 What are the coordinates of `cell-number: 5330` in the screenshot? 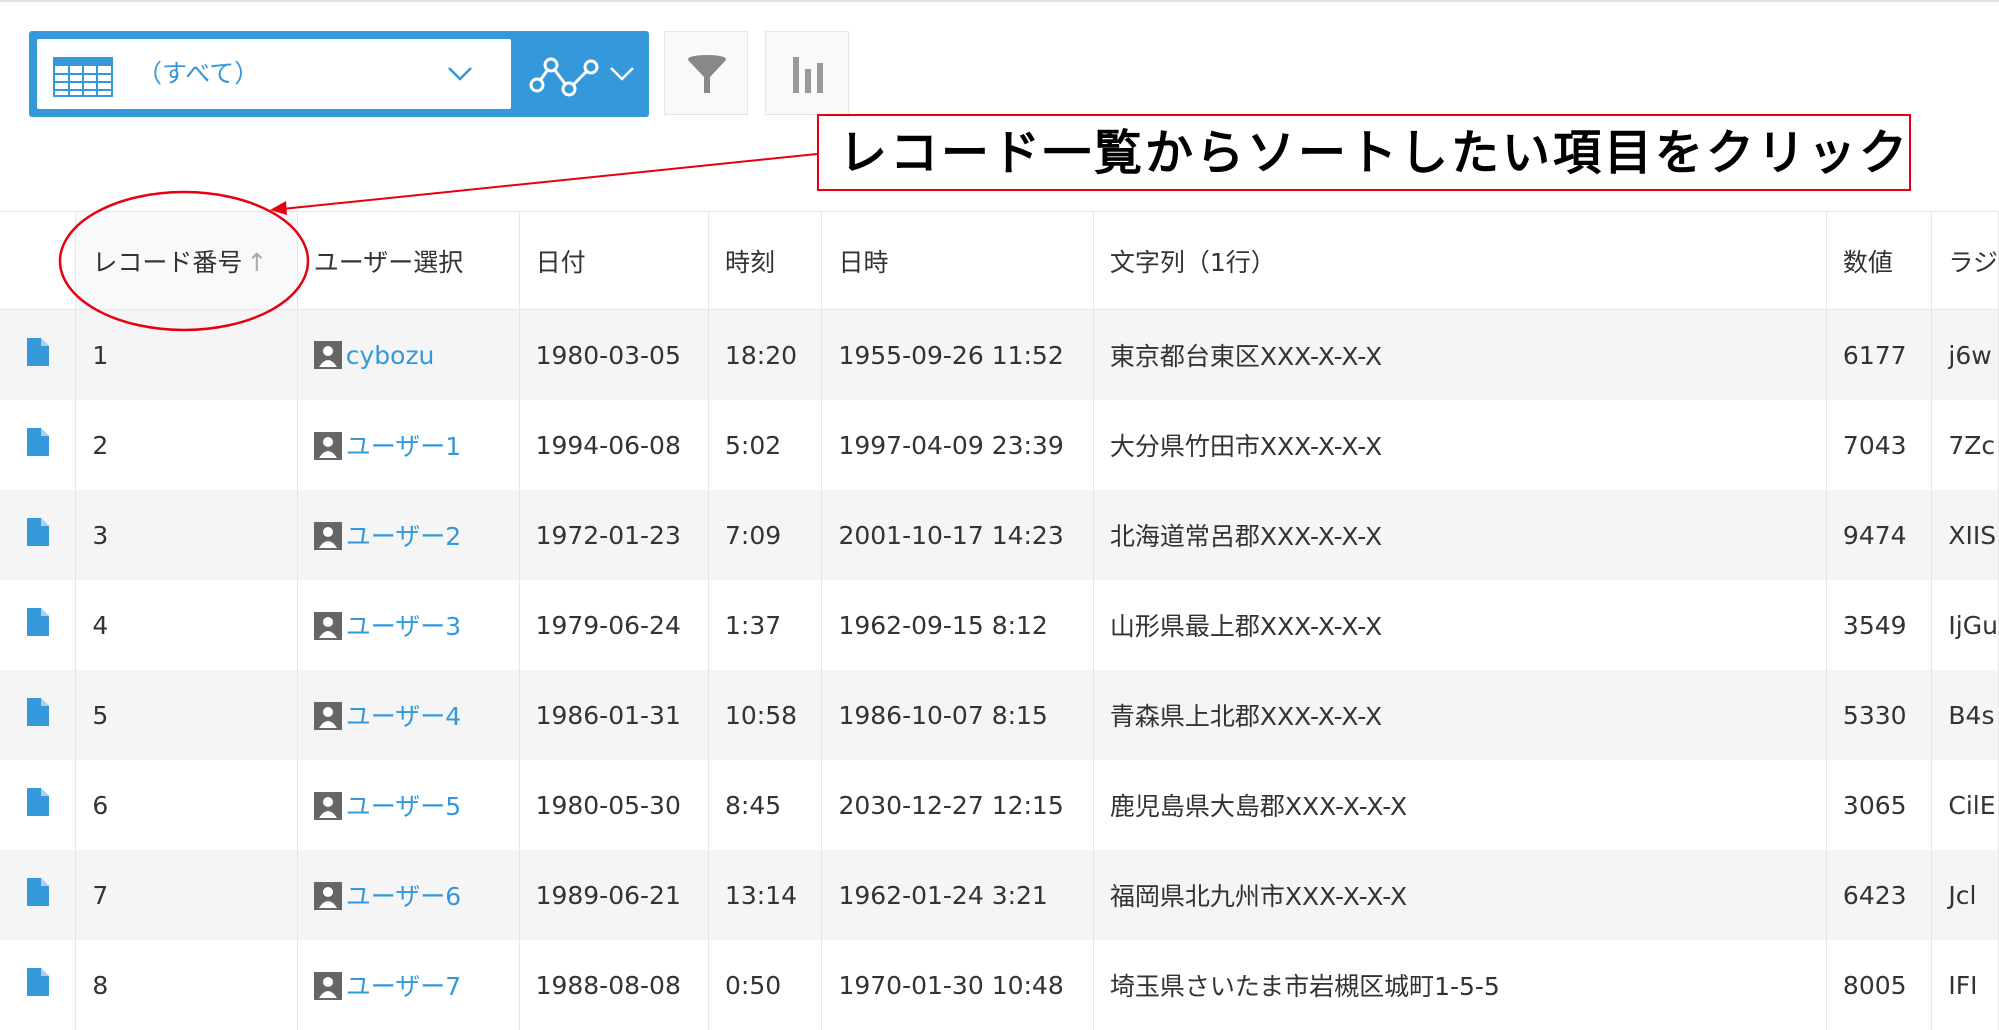 It's located at (1879, 715).